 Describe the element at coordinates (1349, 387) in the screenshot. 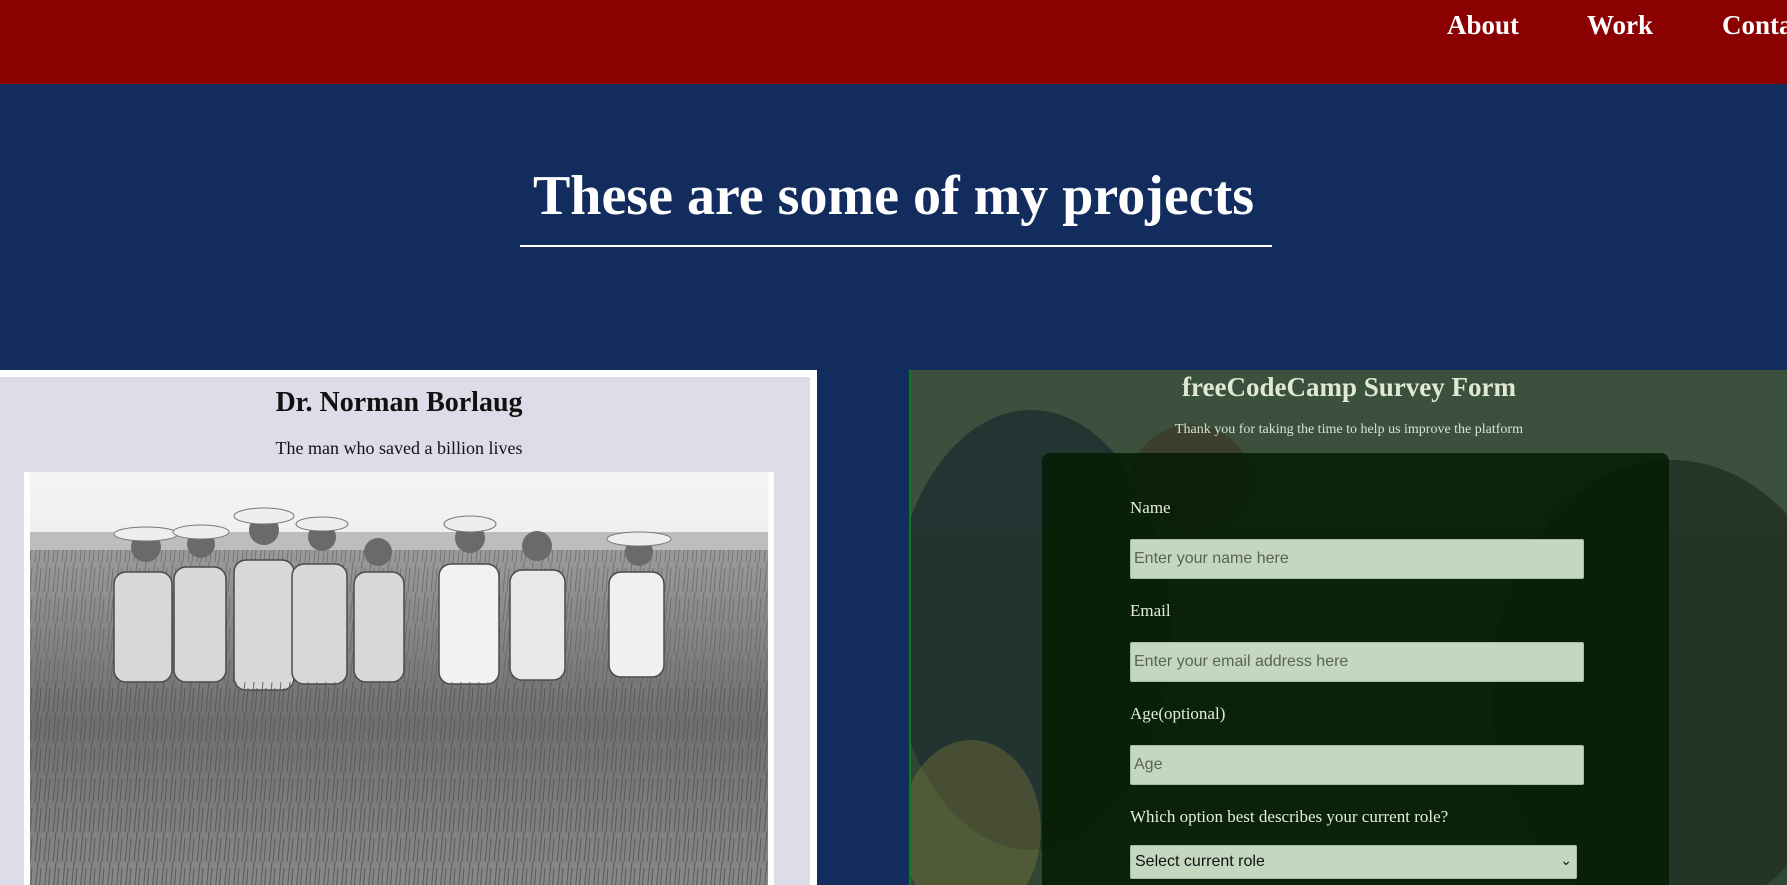

I see `project-title: freeCodeCamp Survey Form` at that location.